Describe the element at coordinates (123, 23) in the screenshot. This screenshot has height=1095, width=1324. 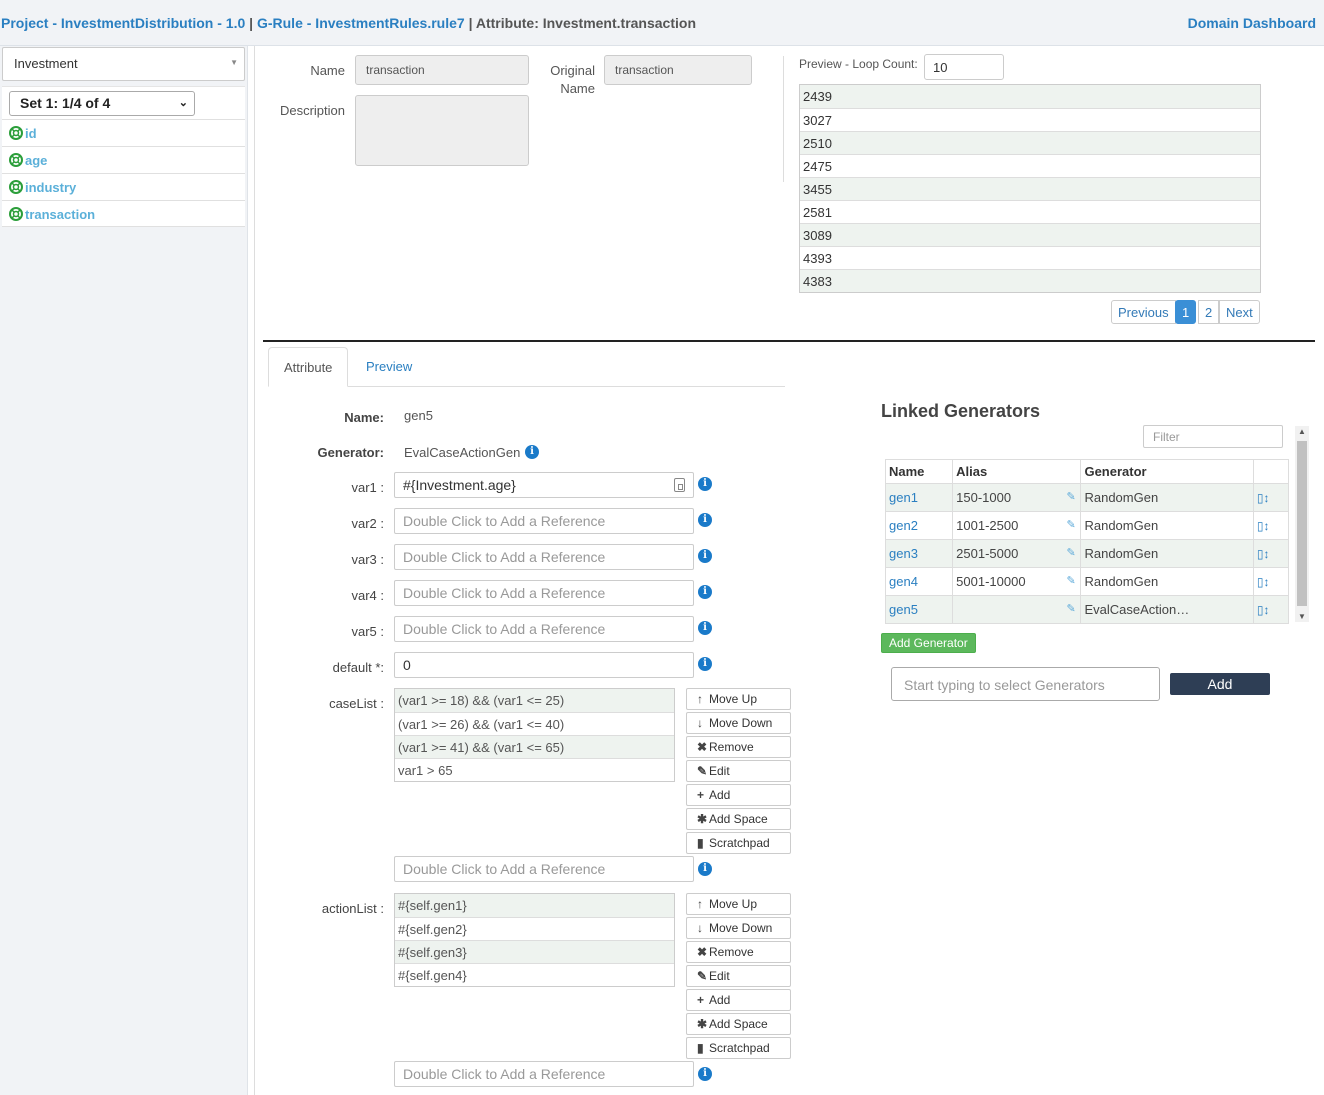
I see `project-link: Project - InvestmentDistribution - 1.0` at that location.